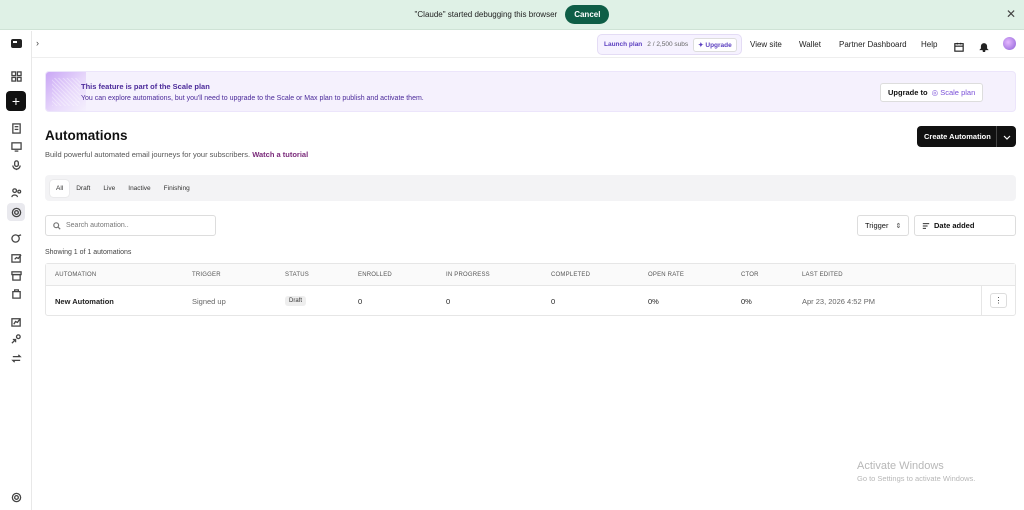 This screenshot has height=510, width=1024. What do you see at coordinates (898, 226) in the screenshot?
I see `sort-updown-icon: ⇕` at bounding box center [898, 226].